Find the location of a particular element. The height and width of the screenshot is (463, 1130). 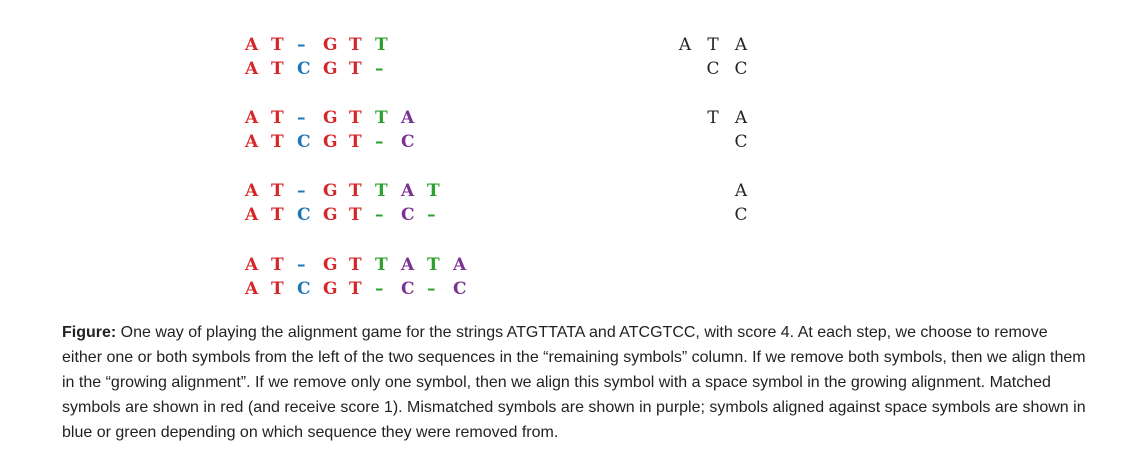

remaining-1-bottom-row: CC is located at coordinates (713, 69).